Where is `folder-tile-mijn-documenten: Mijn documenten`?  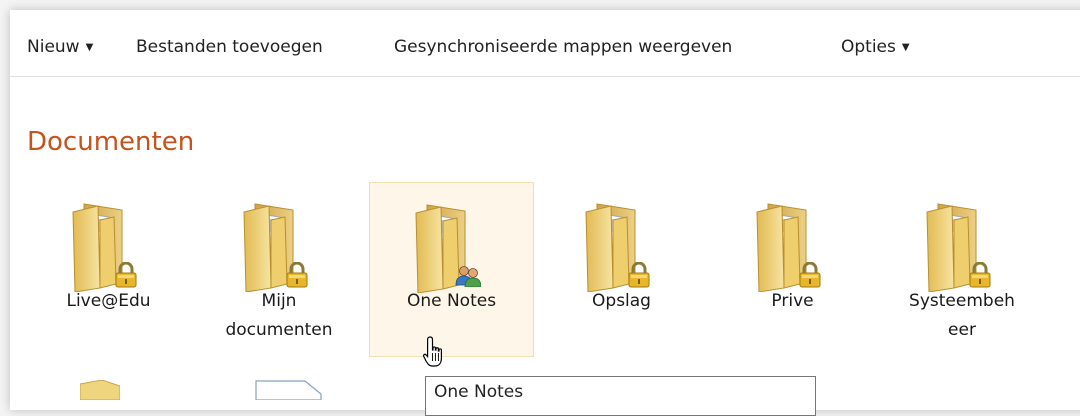 folder-tile-mijn-documenten: Mijn documenten is located at coordinates (279, 269).